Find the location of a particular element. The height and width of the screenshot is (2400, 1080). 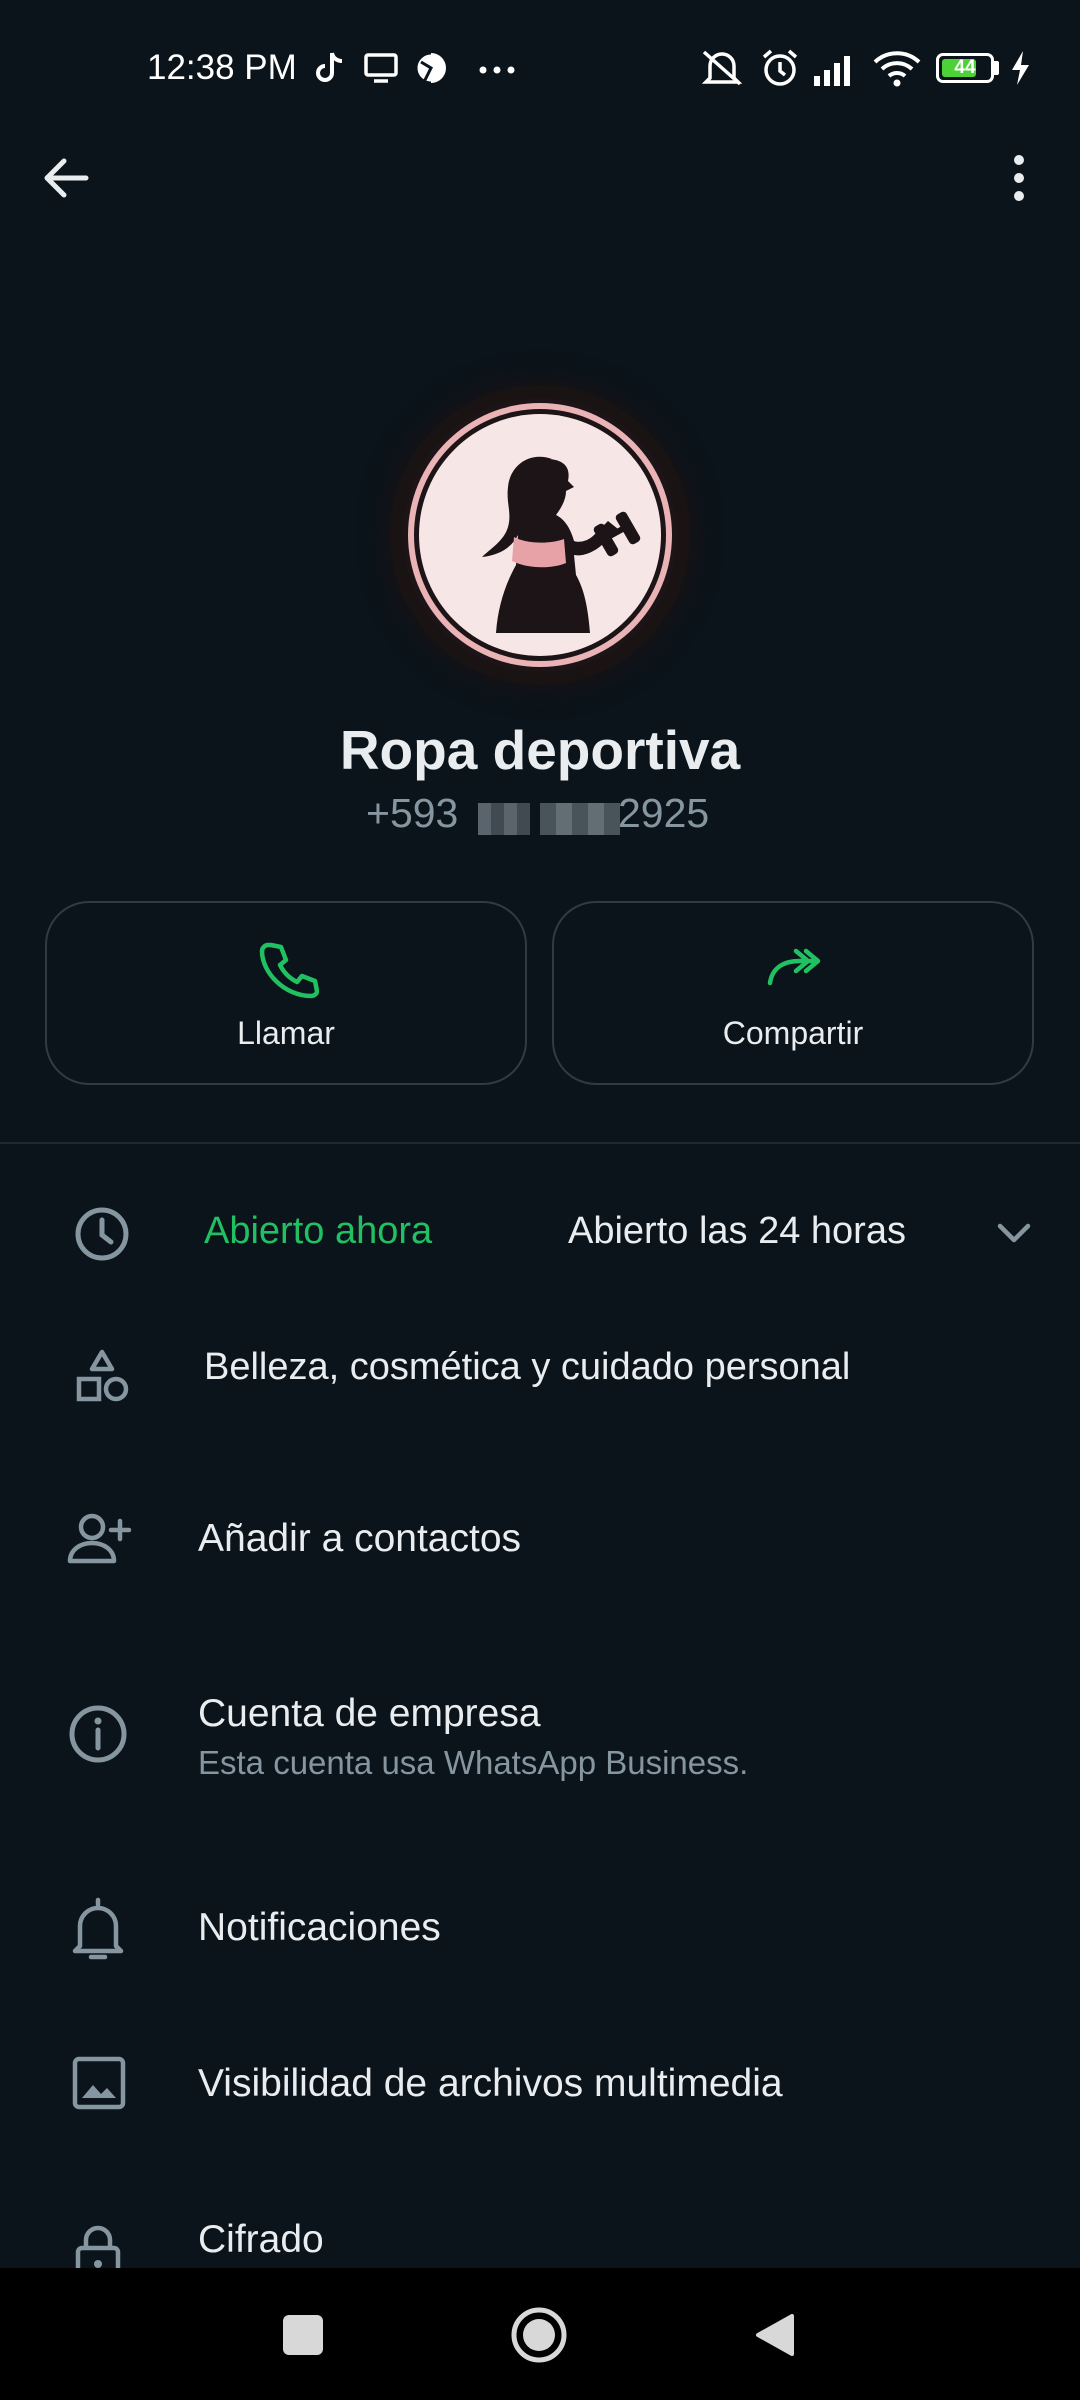

add-contact-row: Añadir a contactos is located at coordinates (540, 1543).